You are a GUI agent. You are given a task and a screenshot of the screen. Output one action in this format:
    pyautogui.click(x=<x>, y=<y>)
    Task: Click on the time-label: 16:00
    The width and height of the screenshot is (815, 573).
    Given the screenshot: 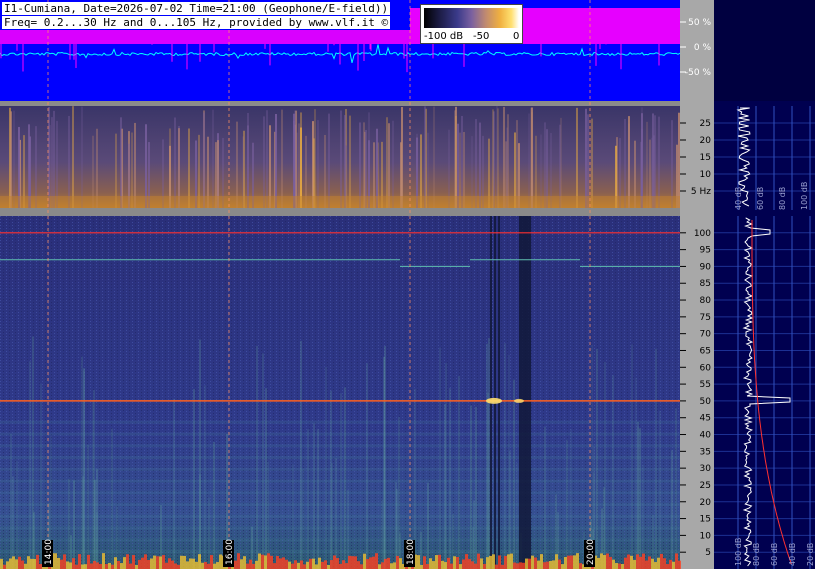 What is the action you would take?
    pyautogui.click(x=230, y=552)
    